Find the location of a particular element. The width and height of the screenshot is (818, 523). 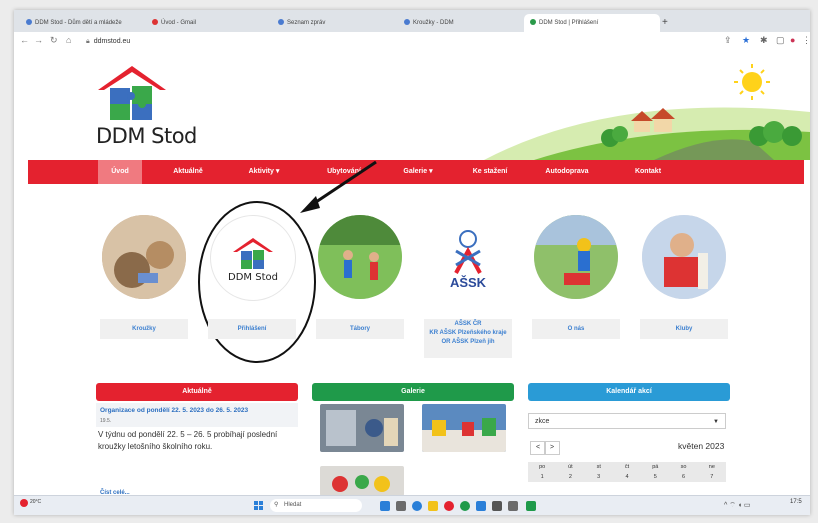

krouzky-image is located at coordinates (144, 257).